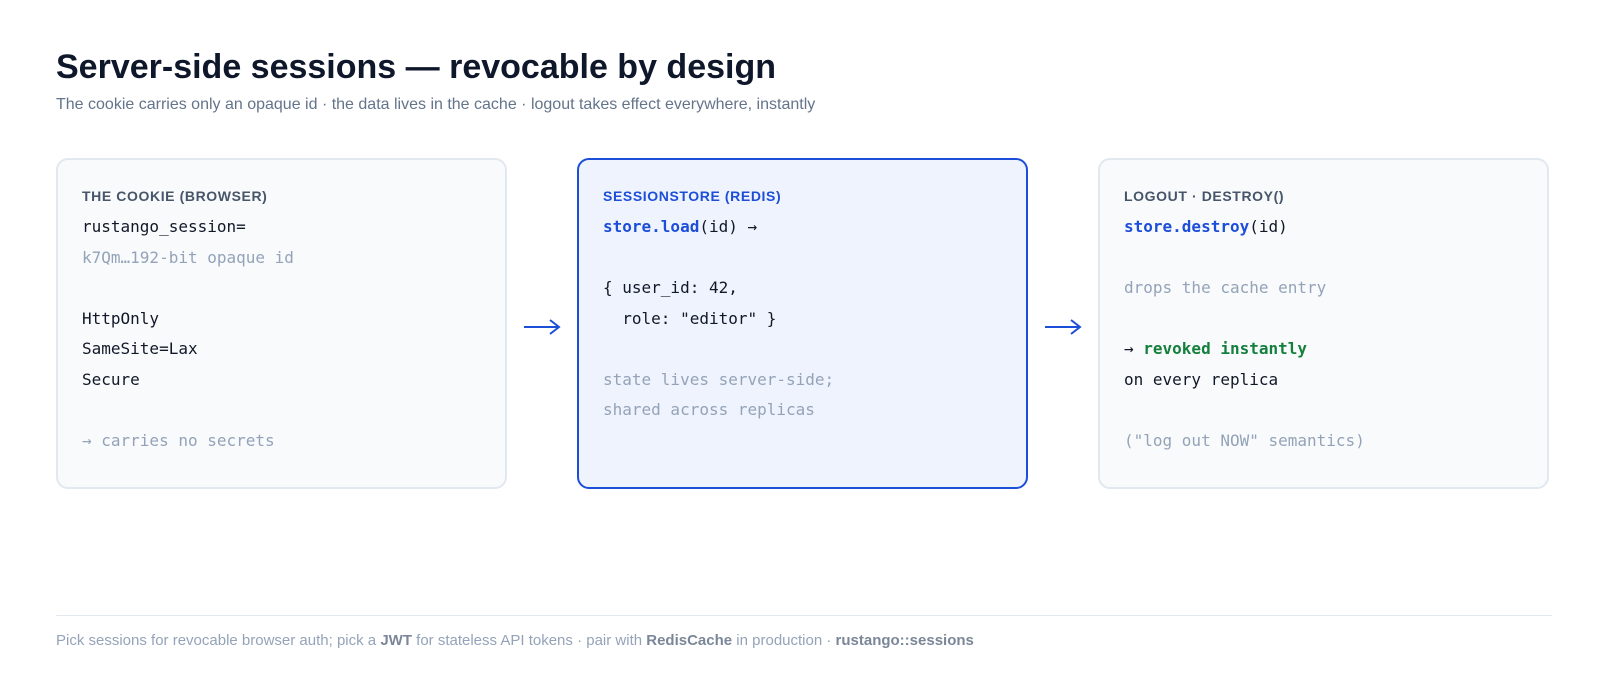 The height and width of the screenshot is (680, 1600). I want to click on revoked-arrow: →, so click(1134, 348).